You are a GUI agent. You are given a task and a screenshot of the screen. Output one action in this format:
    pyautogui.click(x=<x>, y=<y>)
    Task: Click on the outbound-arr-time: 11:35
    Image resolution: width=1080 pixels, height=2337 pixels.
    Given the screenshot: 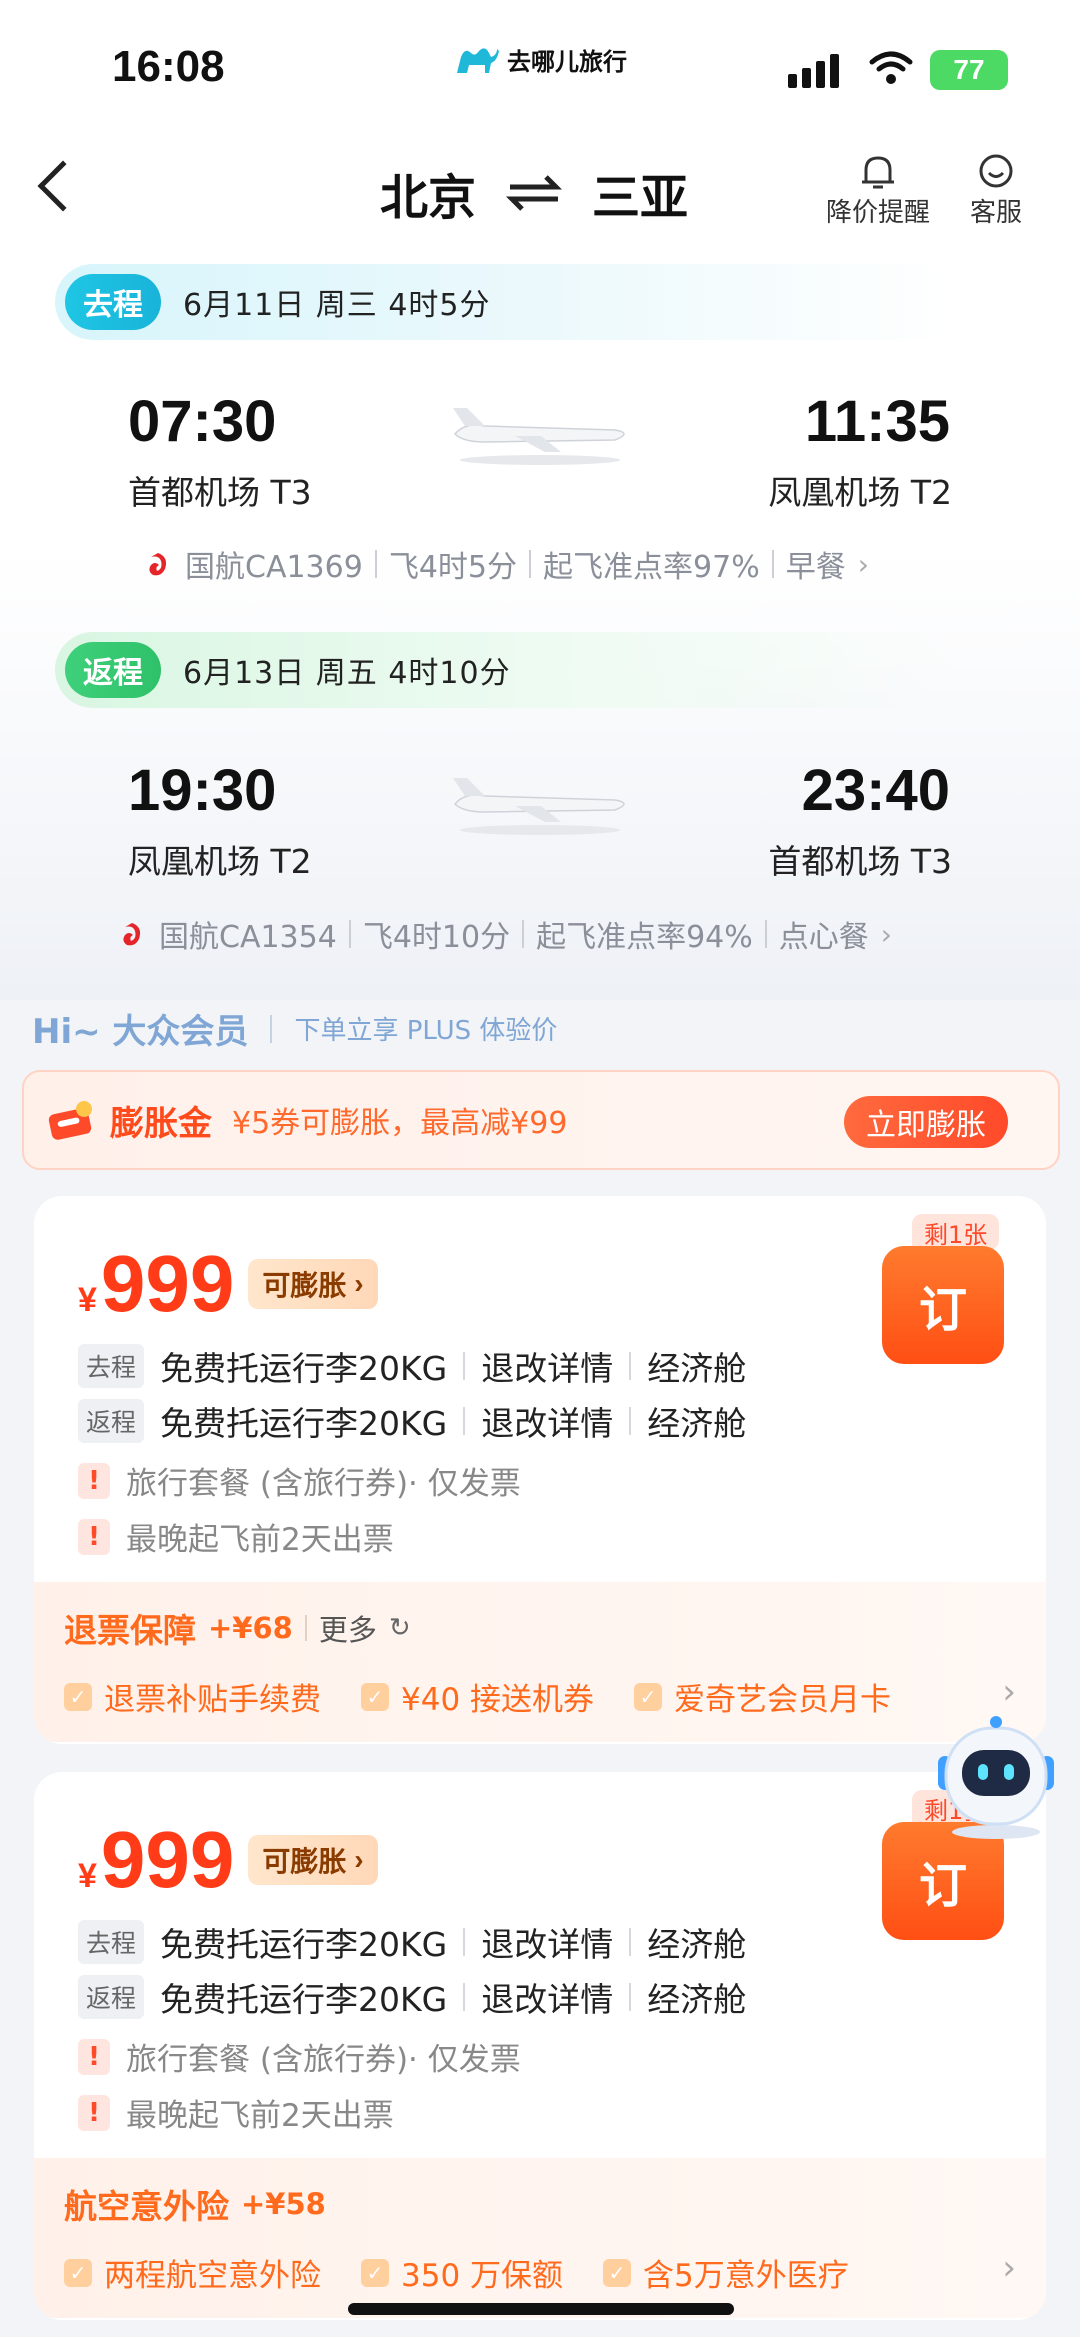 What is the action you would take?
    pyautogui.click(x=877, y=421)
    